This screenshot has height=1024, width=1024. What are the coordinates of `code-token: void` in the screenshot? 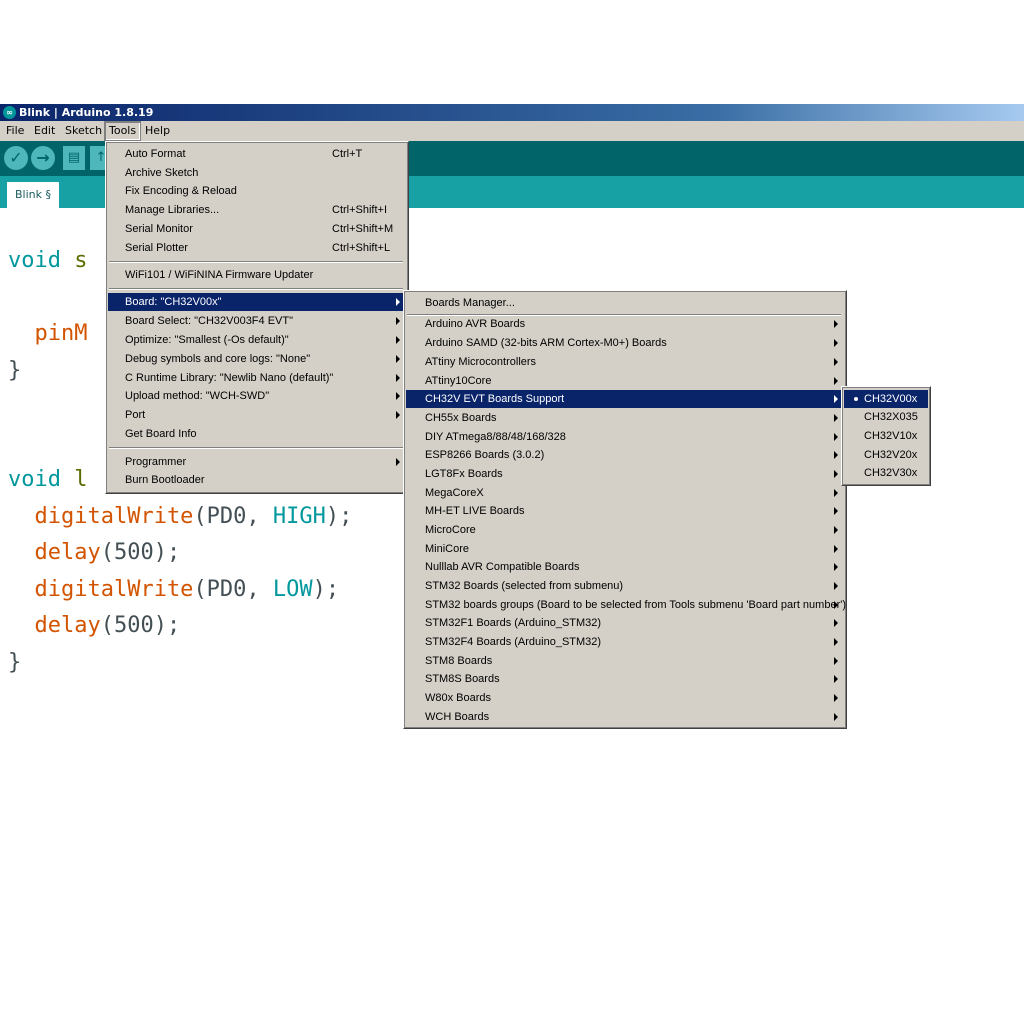 It's located at (34, 479).